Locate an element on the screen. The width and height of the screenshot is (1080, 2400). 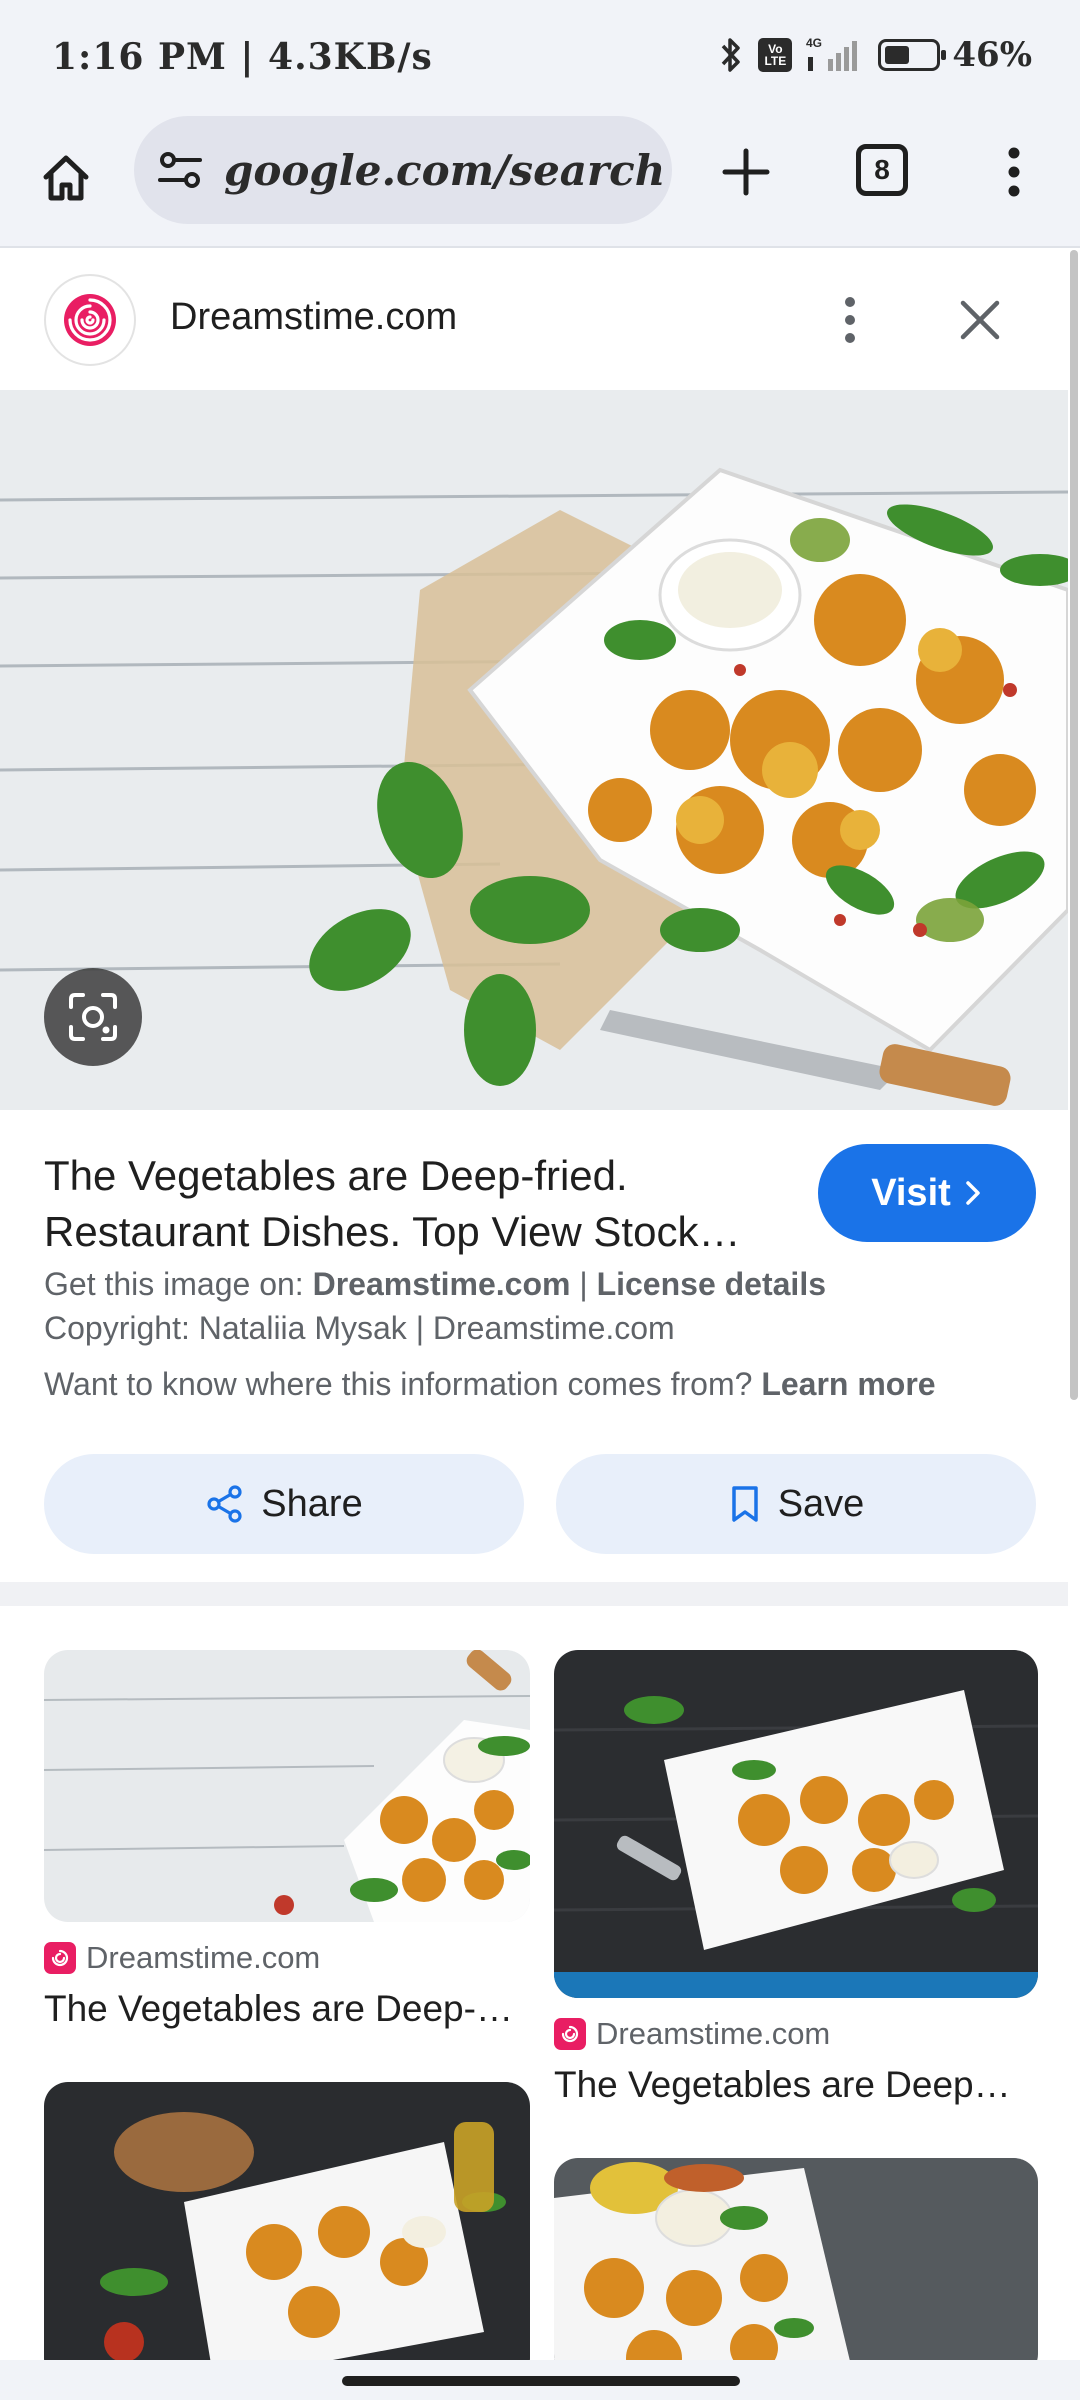
status-time: 1:16 PM | 4.3KB/s is located at coordinates (242, 57).